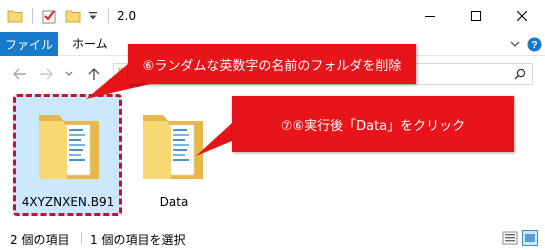  What do you see at coordinates (214, 139) in the screenshot?
I see `callout-pointer-second` at bounding box center [214, 139].